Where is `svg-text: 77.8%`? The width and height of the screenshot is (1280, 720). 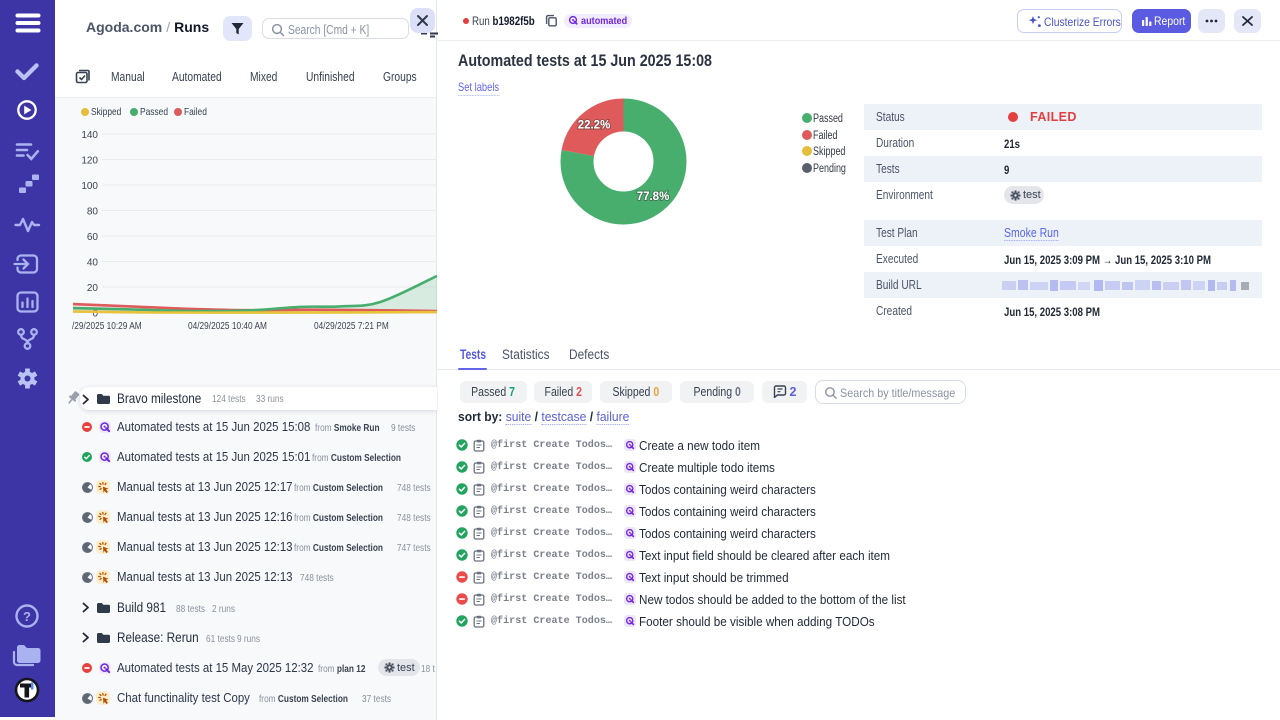 svg-text: 77.8% is located at coordinates (653, 197).